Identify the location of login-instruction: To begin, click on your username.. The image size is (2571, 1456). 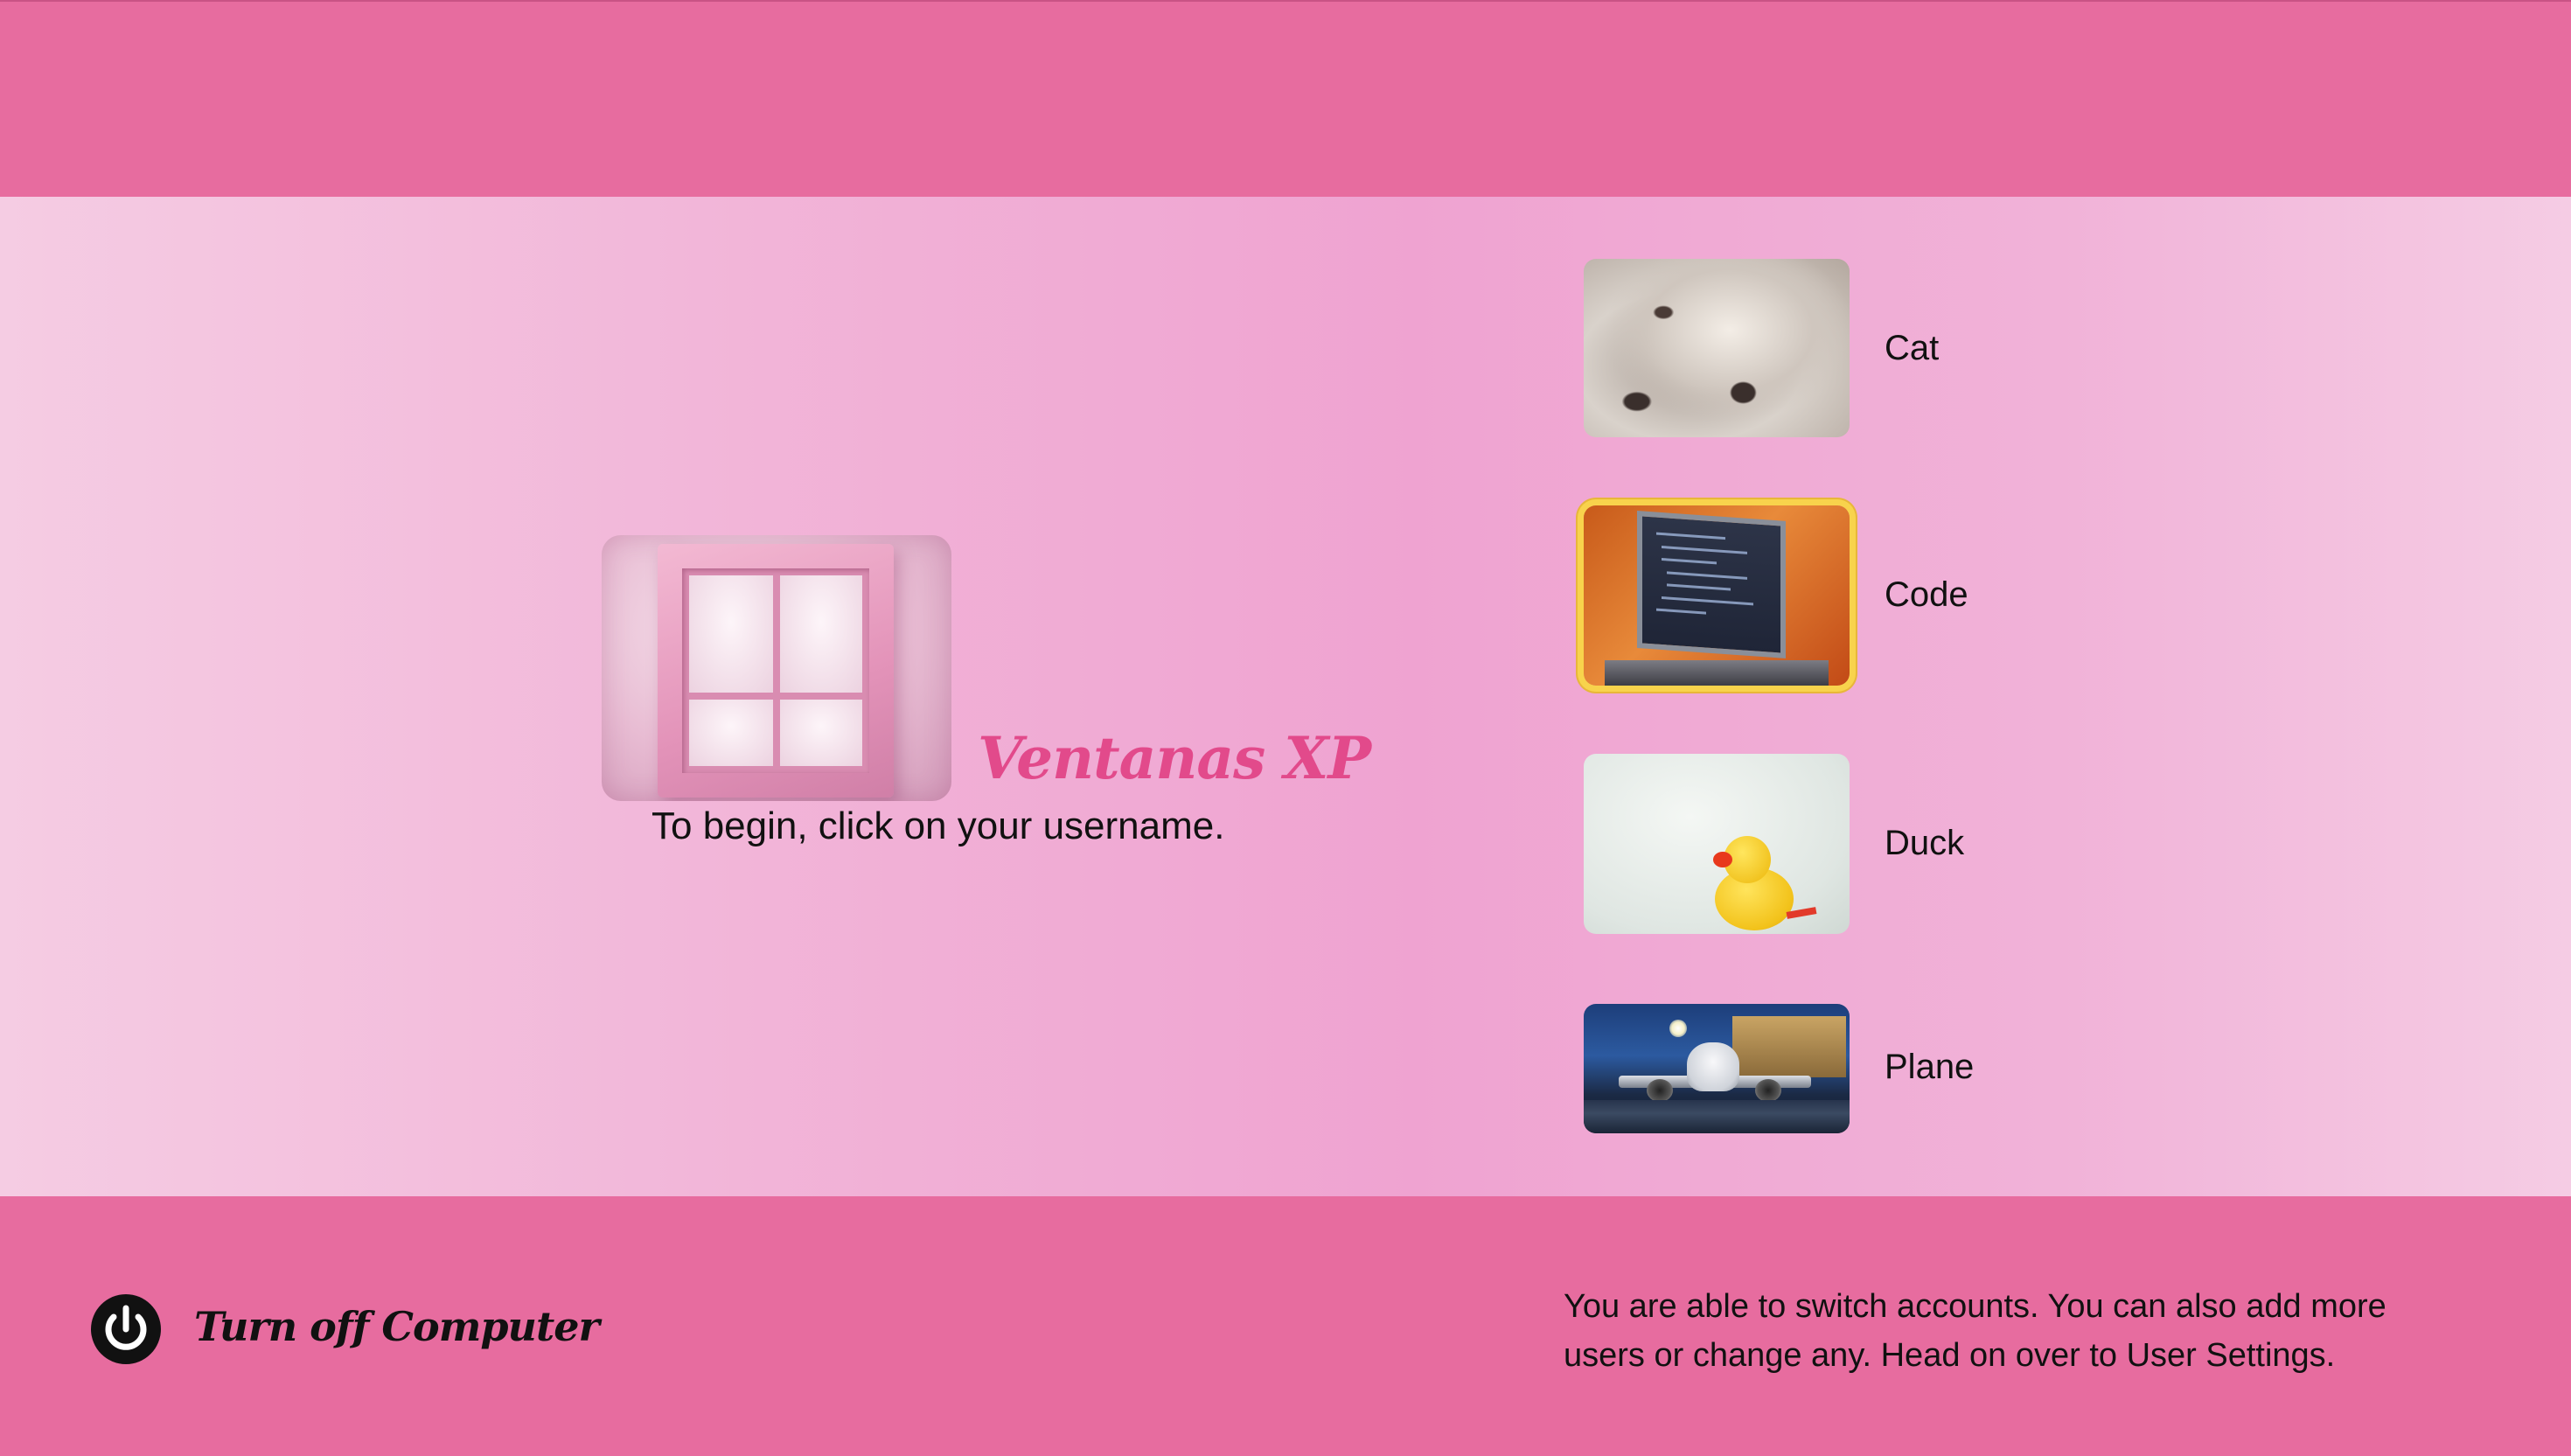
(938, 826).